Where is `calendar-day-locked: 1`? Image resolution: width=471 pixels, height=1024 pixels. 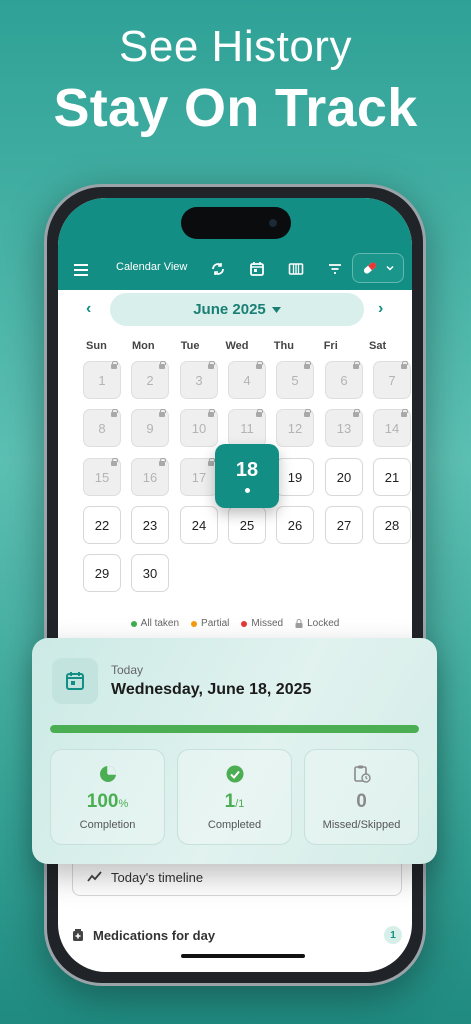
calendar-day-locked: 1 is located at coordinates (102, 380).